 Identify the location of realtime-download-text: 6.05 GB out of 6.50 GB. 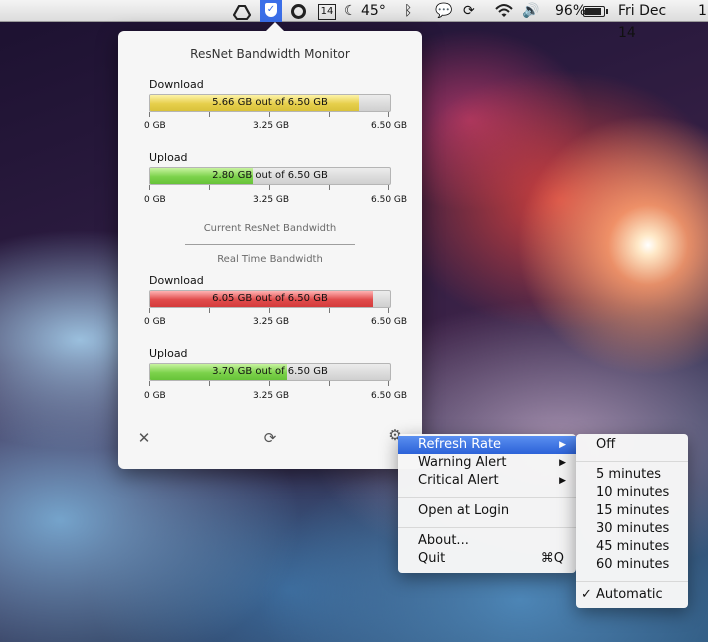
(270, 298).